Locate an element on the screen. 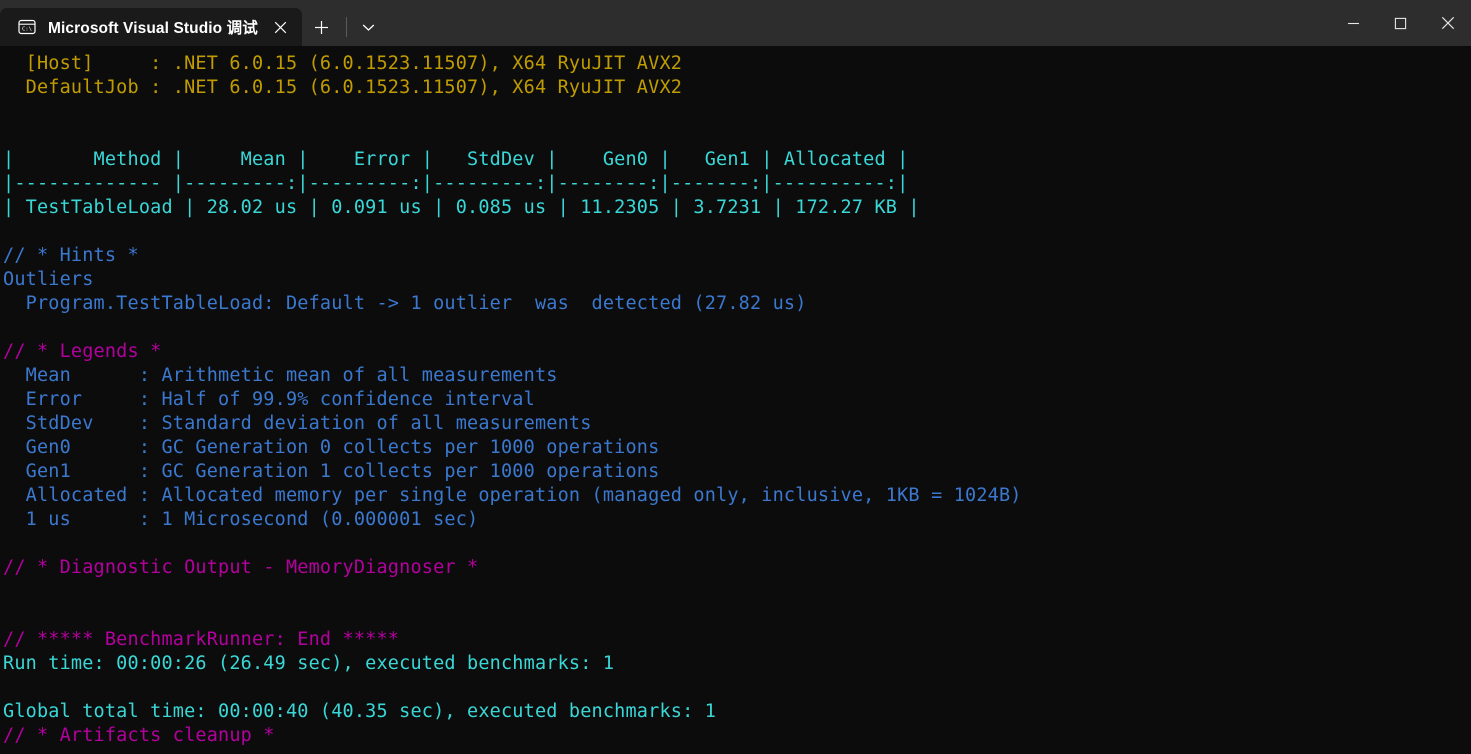 This screenshot has width=1471, height=754. terminal-line: Outliers is located at coordinates (48, 279).